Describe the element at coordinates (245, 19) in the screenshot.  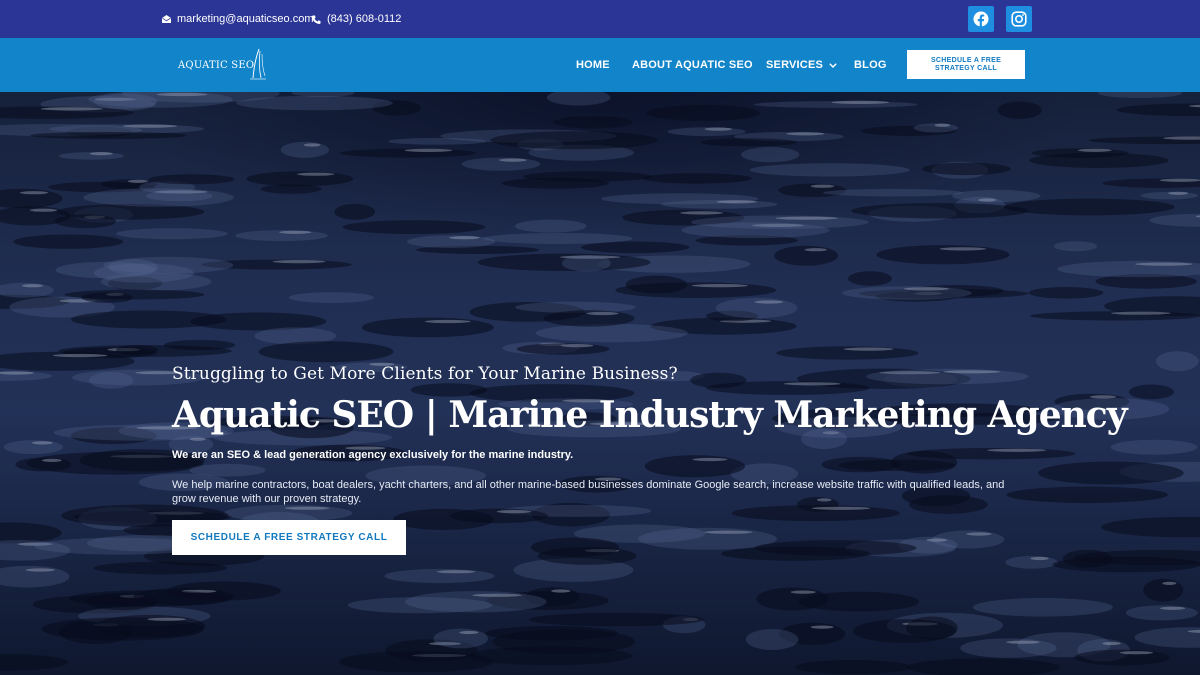
I see `contact-email-text: marketing@aquaticseo.com` at that location.